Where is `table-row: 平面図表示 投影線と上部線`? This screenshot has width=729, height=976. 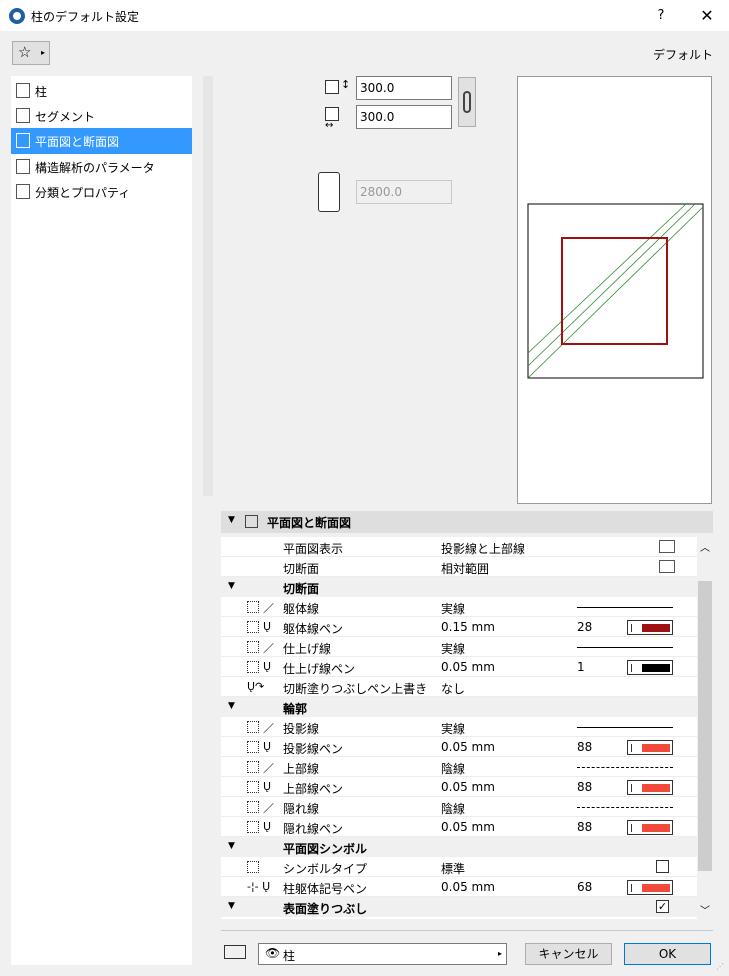
table-row: 平面図表示 投影線と上部線 is located at coordinates (459, 547).